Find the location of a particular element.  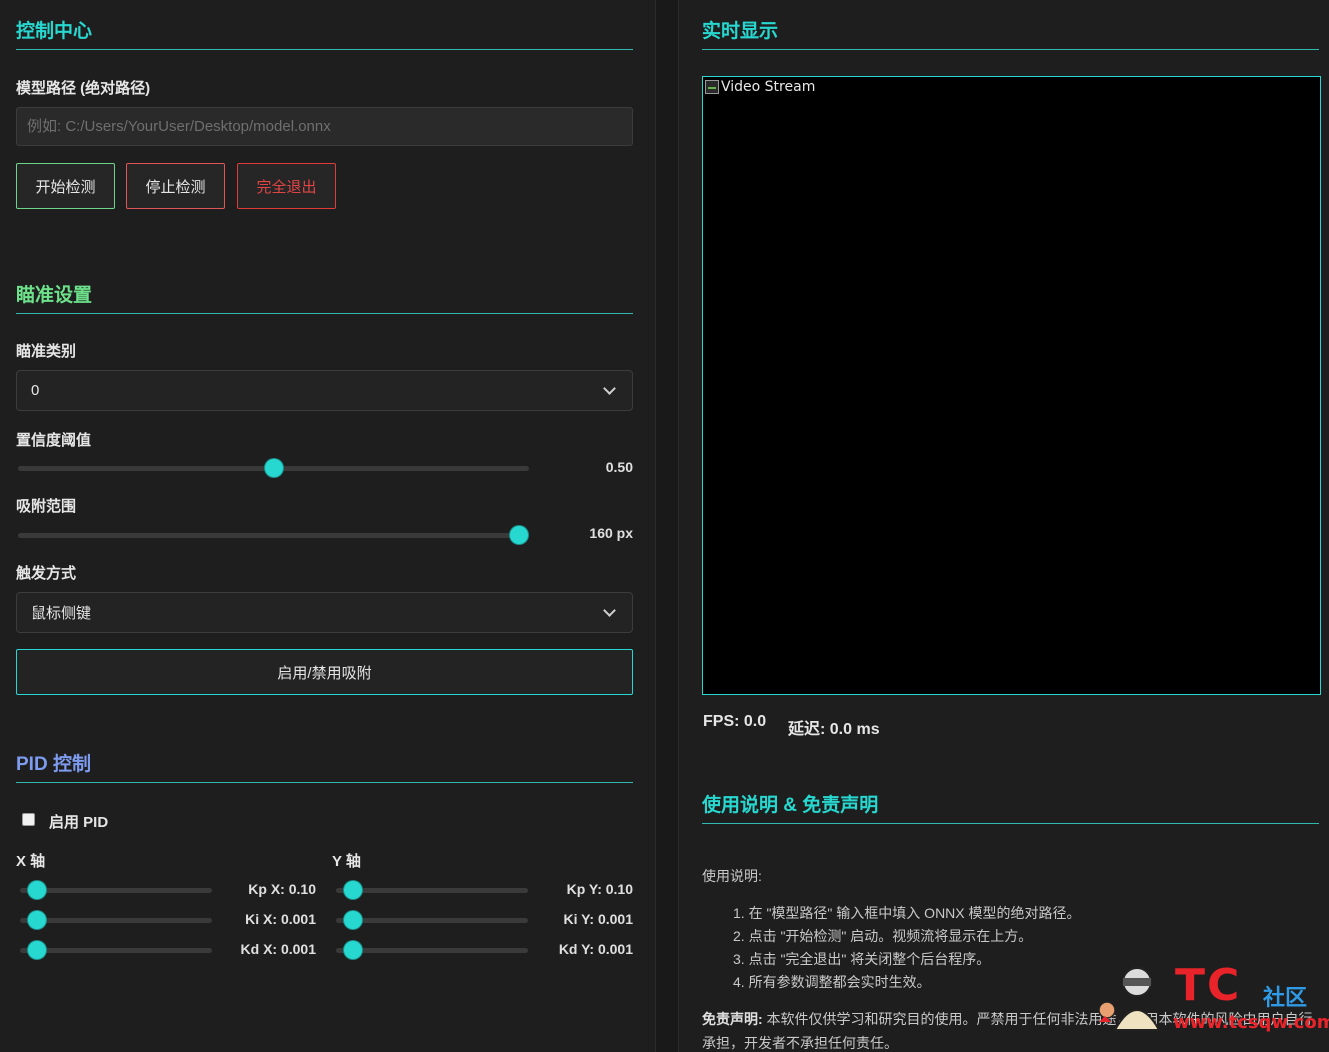

aim-category-label: 瞄准类别 is located at coordinates (46, 351).